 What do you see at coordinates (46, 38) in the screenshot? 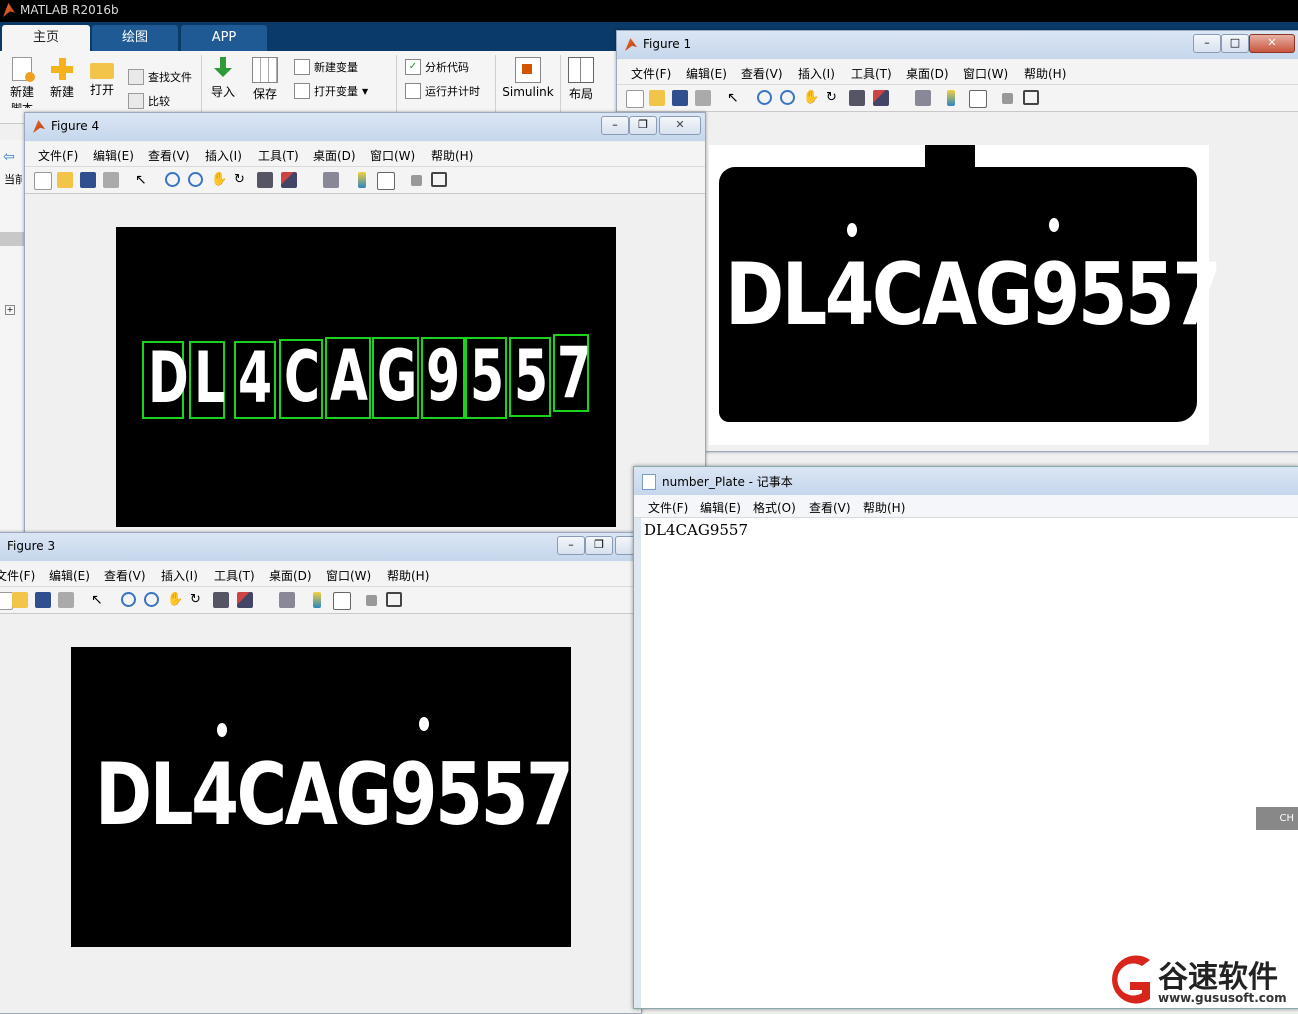
I see `tab-home: 主页` at bounding box center [46, 38].